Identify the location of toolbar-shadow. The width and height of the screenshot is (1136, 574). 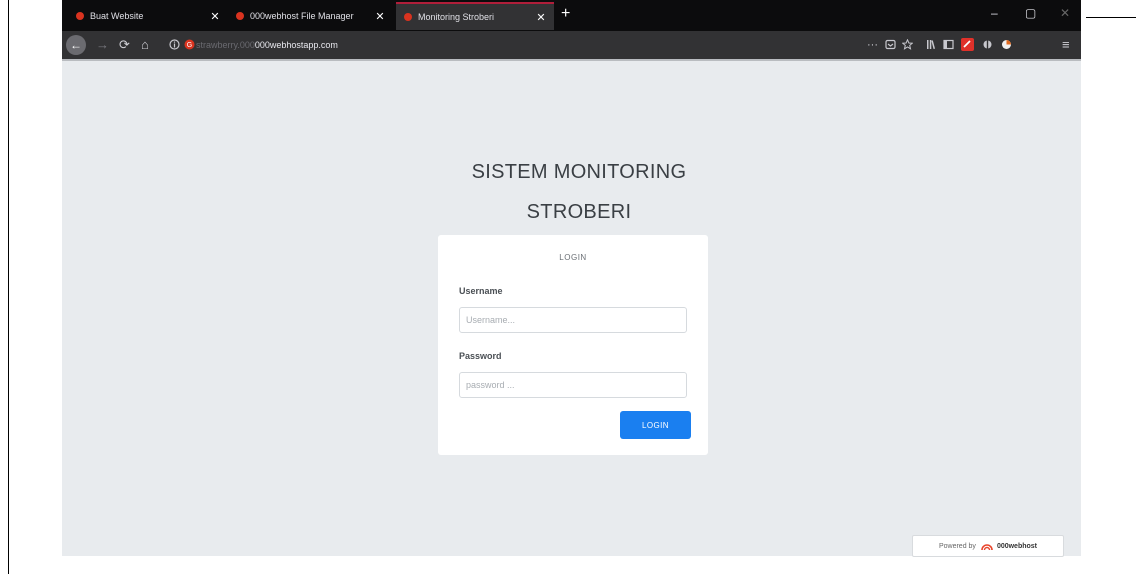
(571, 60).